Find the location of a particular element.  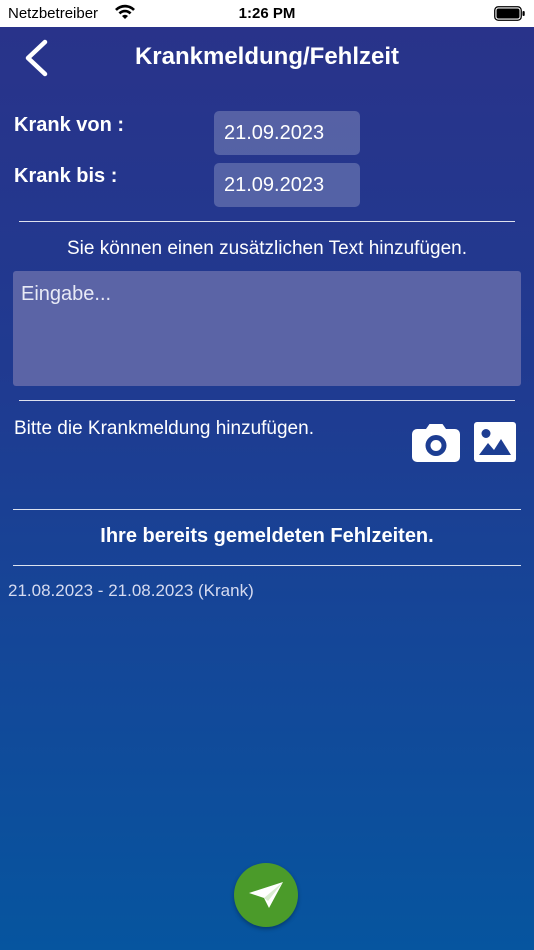

camera-button is located at coordinates (436, 442).